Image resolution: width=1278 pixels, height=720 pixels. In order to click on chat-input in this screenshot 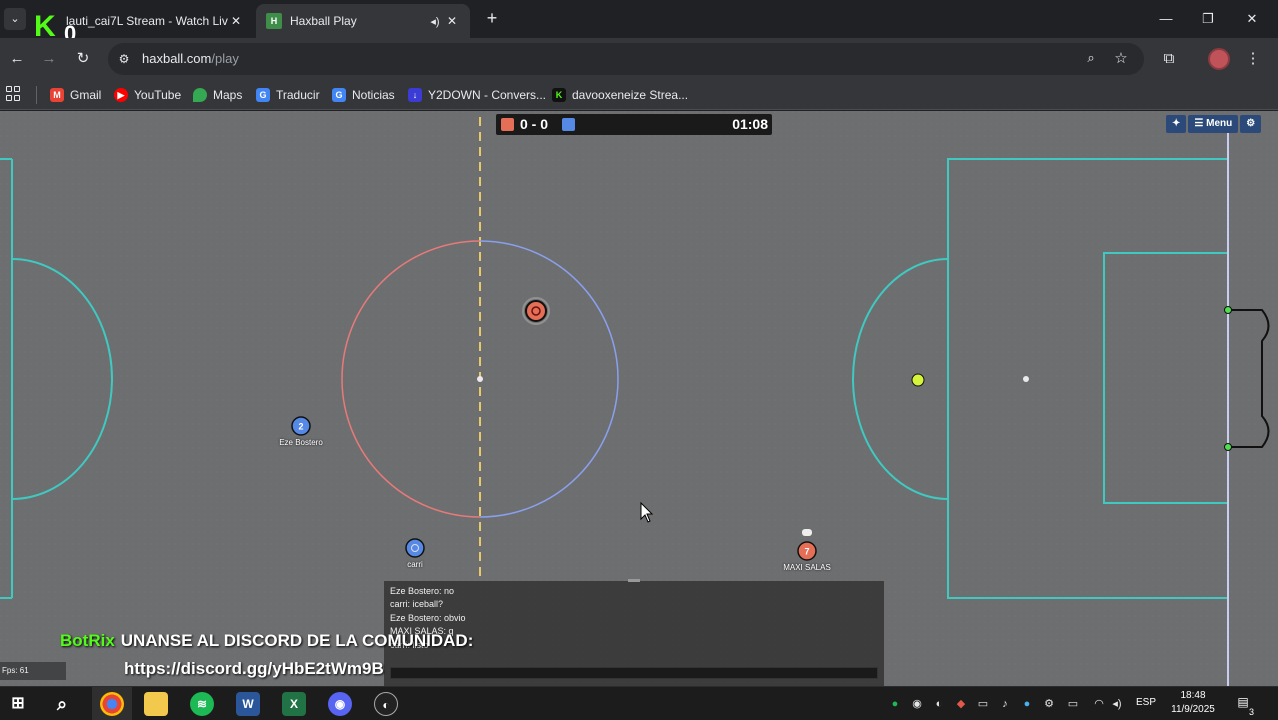, I will do `click(634, 673)`.